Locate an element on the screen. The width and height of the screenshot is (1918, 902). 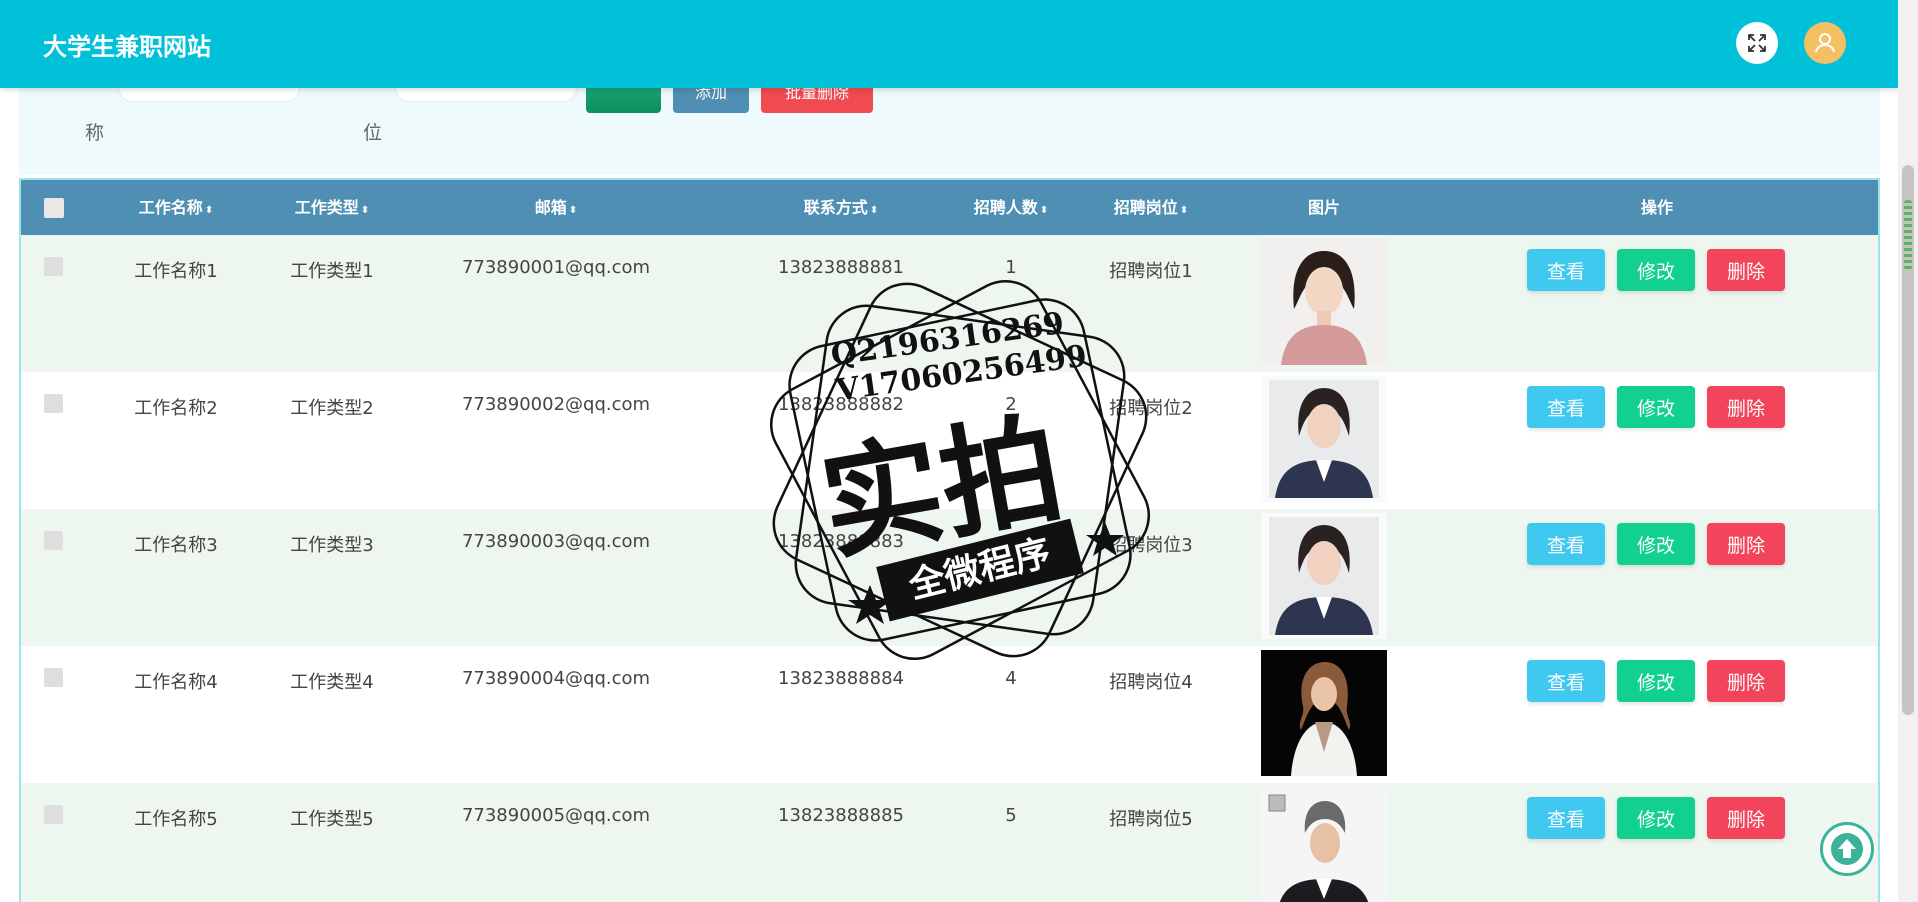
back-to-top-button is located at coordinates (1847, 849).